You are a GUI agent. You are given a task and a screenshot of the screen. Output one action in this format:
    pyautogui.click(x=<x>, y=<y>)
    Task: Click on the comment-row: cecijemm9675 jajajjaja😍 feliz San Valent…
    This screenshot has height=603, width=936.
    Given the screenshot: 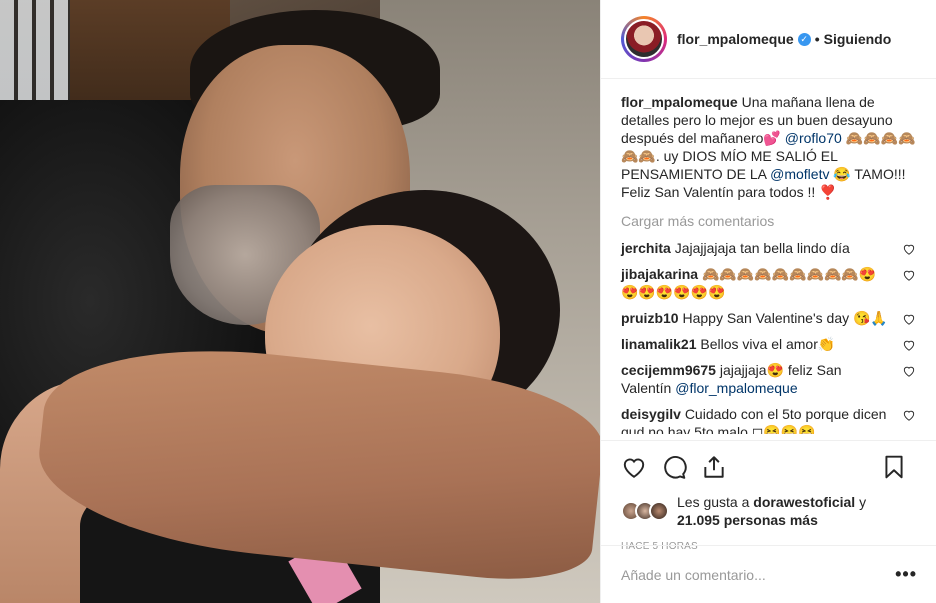 What is the action you would take?
    pyautogui.click(x=768, y=379)
    